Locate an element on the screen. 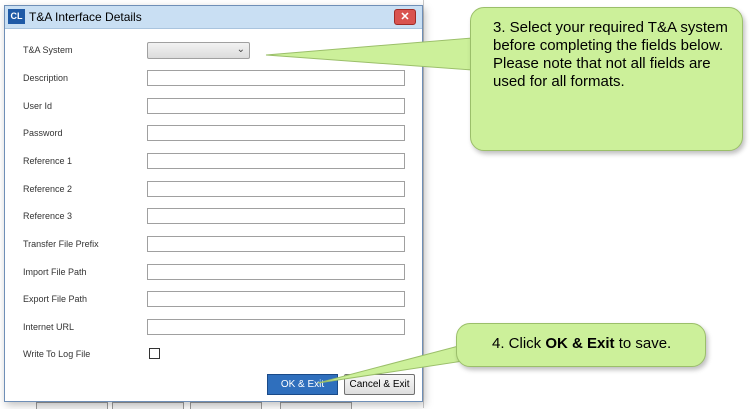  callout-step-4: 4. Click OK & Exit to save. is located at coordinates (581, 345).